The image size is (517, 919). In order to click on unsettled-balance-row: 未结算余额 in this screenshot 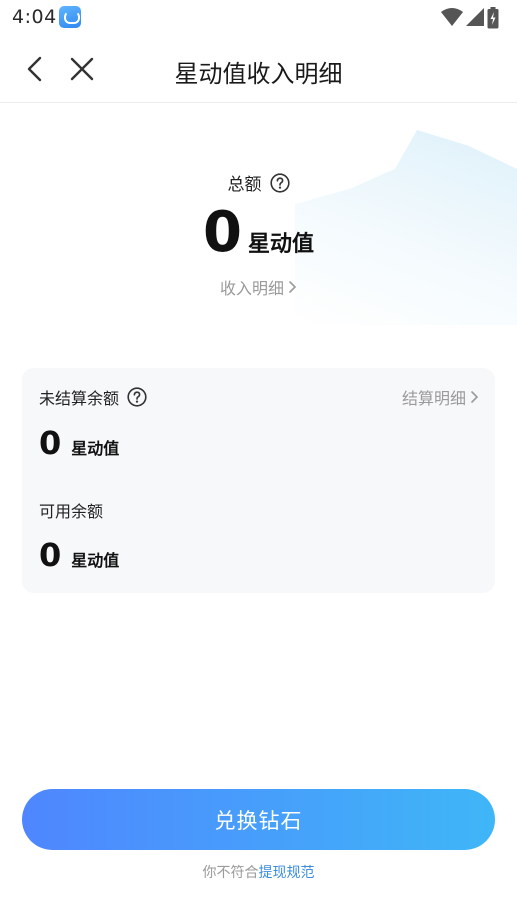, I will do `click(93, 397)`.